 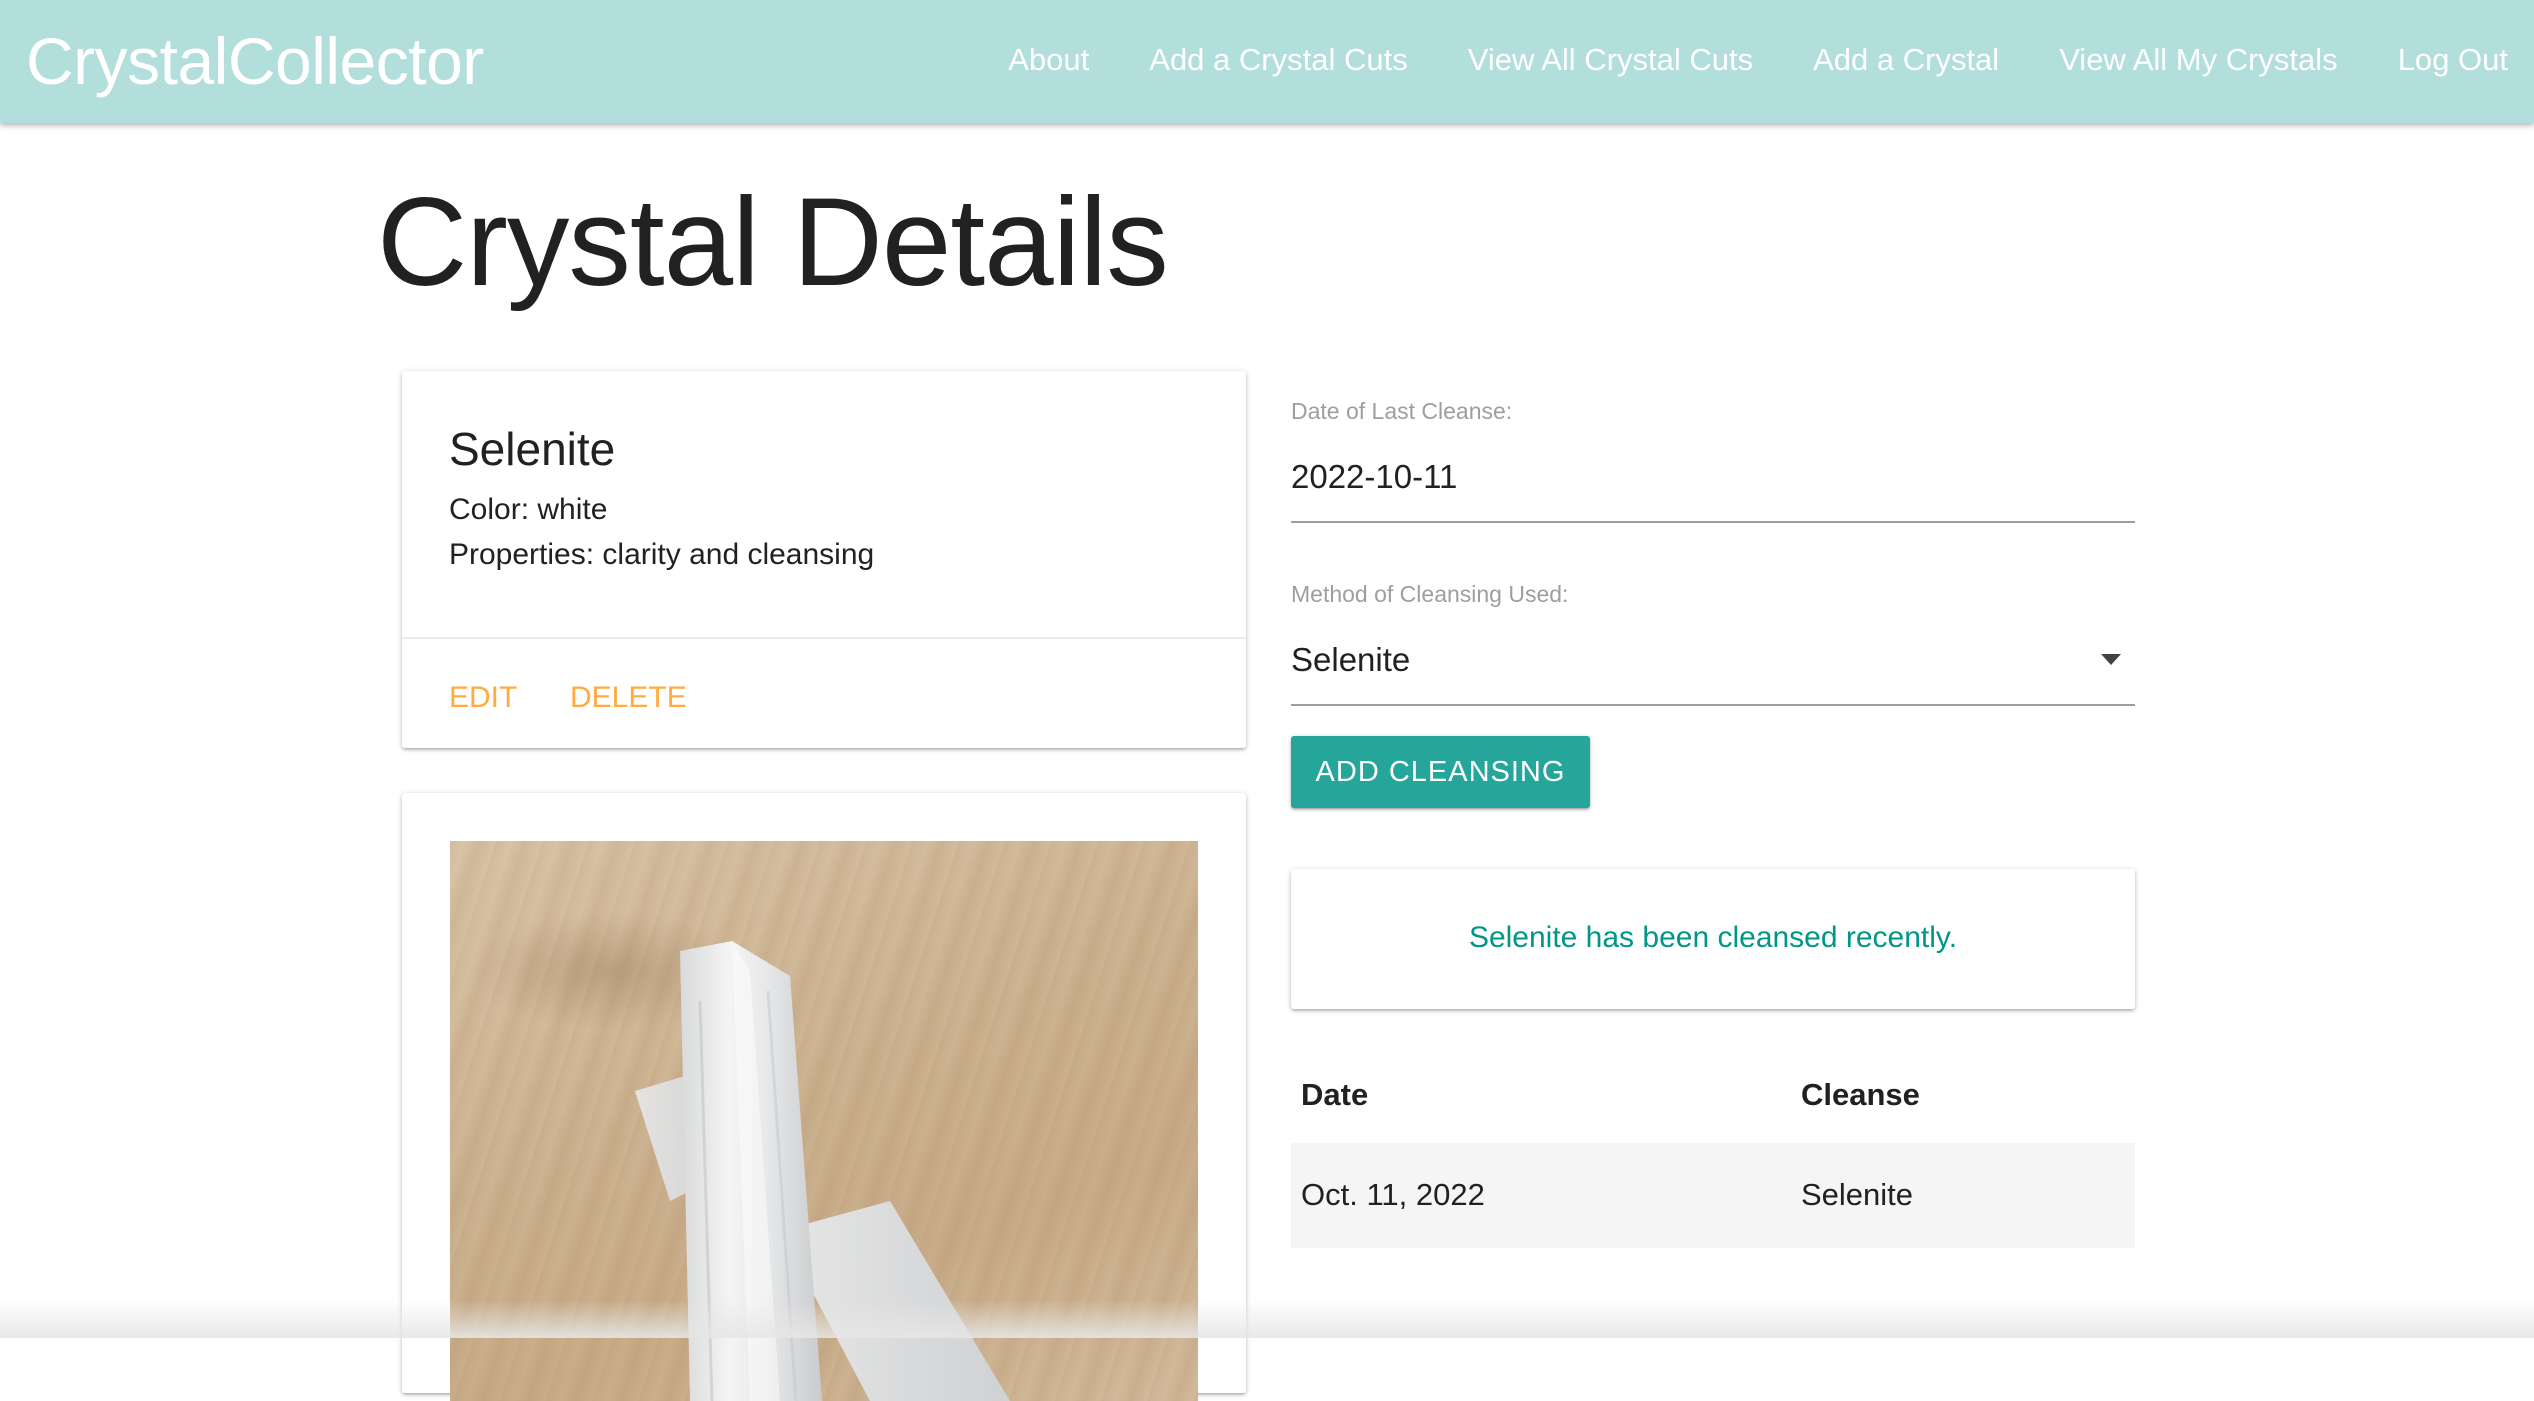 What do you see at coordinates (1713, 489) in the screenshot?
I see `date-last-cleanse-input: 2022-10-11` at bounding box center [1713, 489].